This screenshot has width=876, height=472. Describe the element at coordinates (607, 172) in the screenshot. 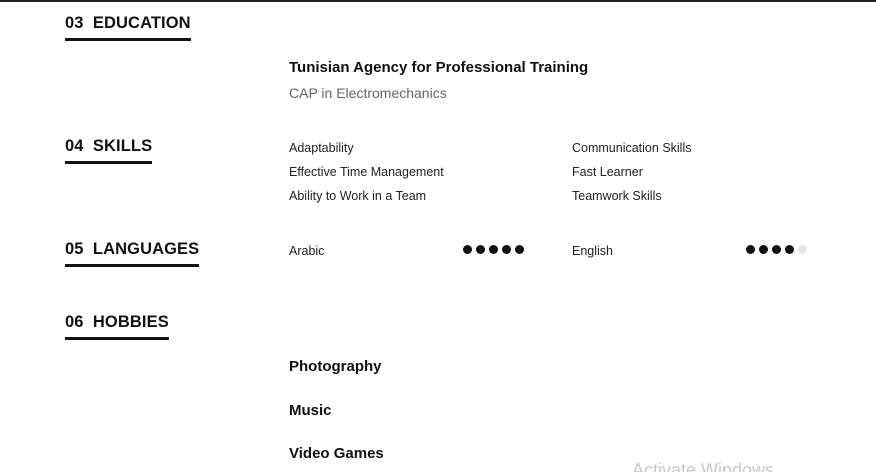

I see `skill-item: Fast Learner` at that location.